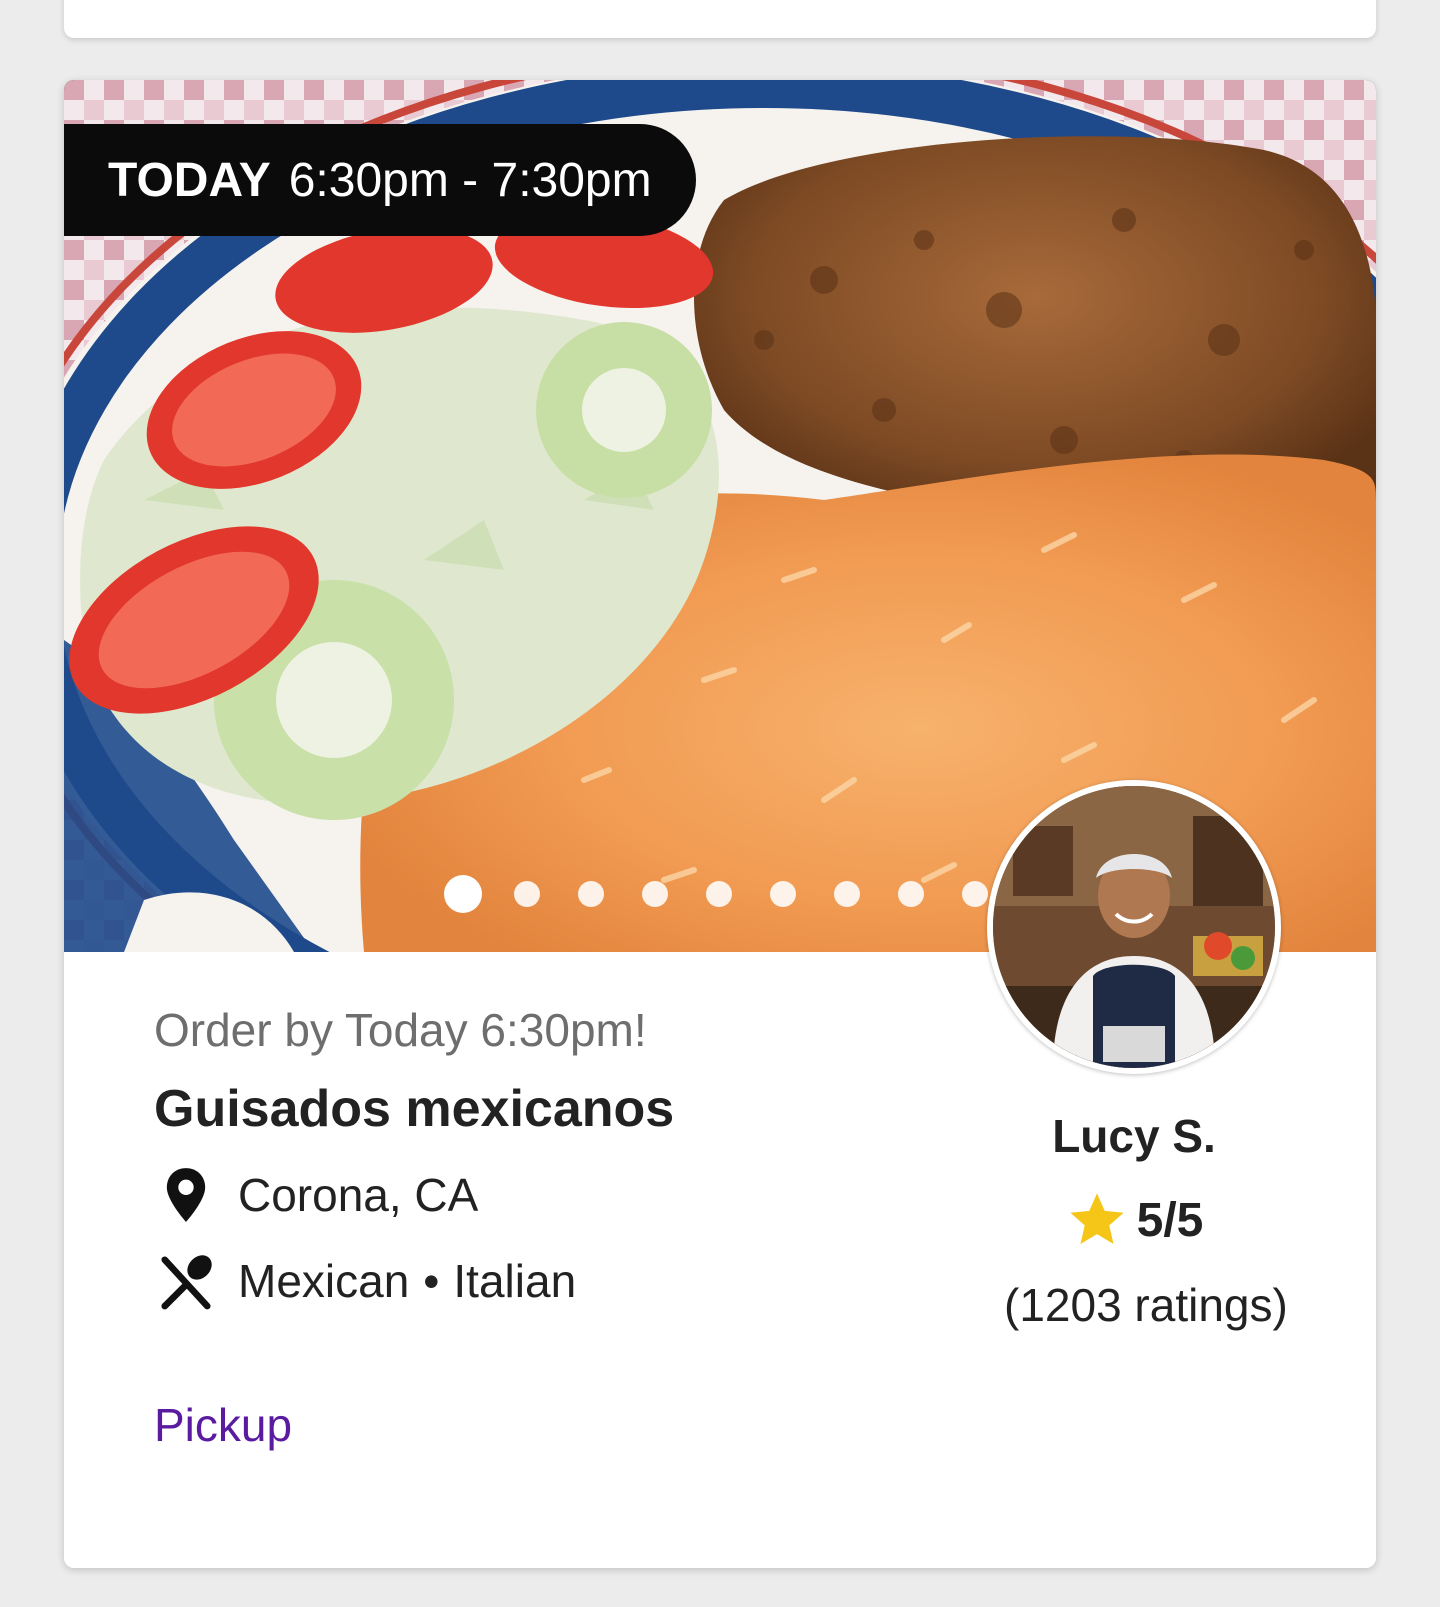  I want to click on utensils-icon, so click(186, 1281).